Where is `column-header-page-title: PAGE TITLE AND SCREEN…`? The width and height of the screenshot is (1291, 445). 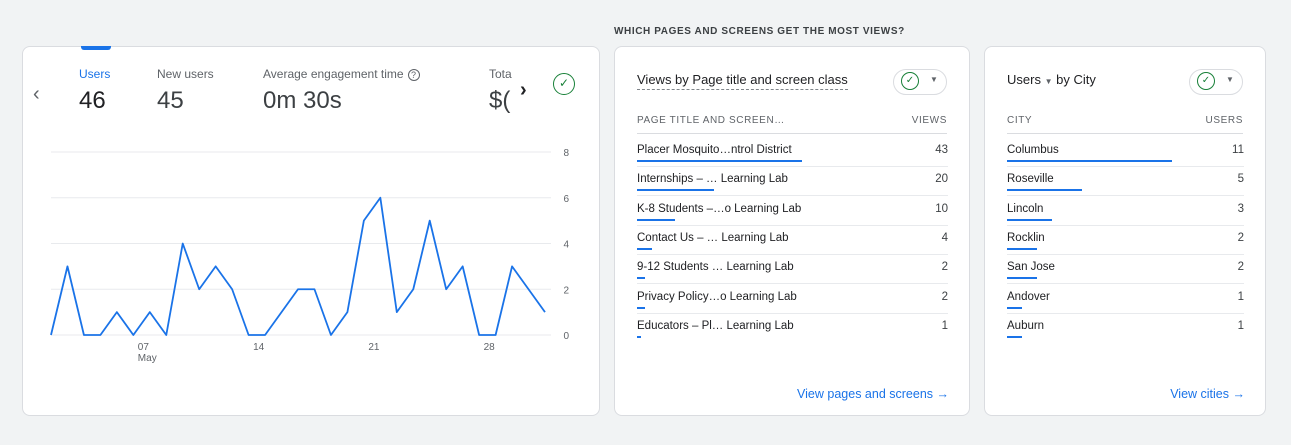 column-header-page-title: PAGE TITLE AND SCREEN… is located at coordinates (711, 120).